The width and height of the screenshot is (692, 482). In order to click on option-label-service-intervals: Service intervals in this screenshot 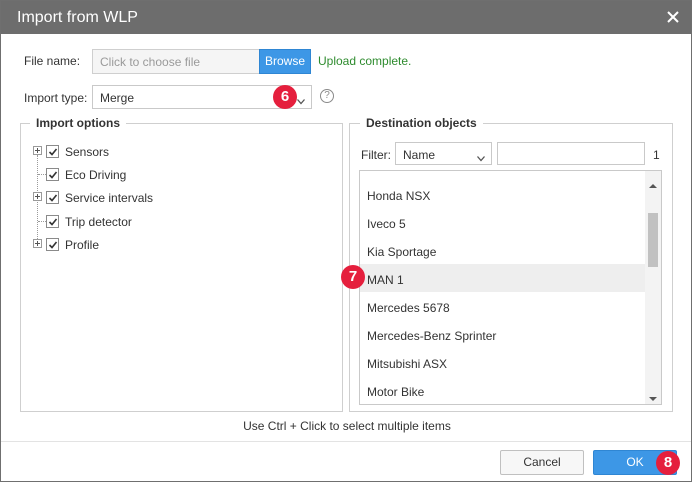, I will do `click(109, 198)`.